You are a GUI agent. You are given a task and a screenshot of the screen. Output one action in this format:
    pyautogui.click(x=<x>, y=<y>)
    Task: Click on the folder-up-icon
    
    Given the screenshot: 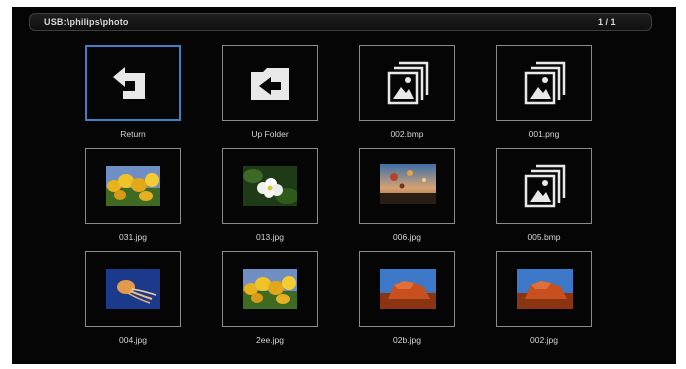 What is the action you would take?
    pyautogui.click(x=270, y=84)
    